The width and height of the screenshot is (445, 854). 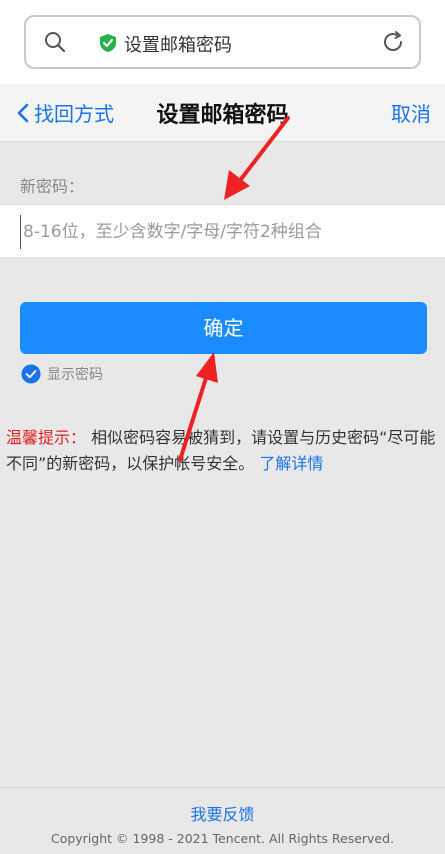 I want to click on feedback-link: 我要反馈, so click(x=222, y=813).